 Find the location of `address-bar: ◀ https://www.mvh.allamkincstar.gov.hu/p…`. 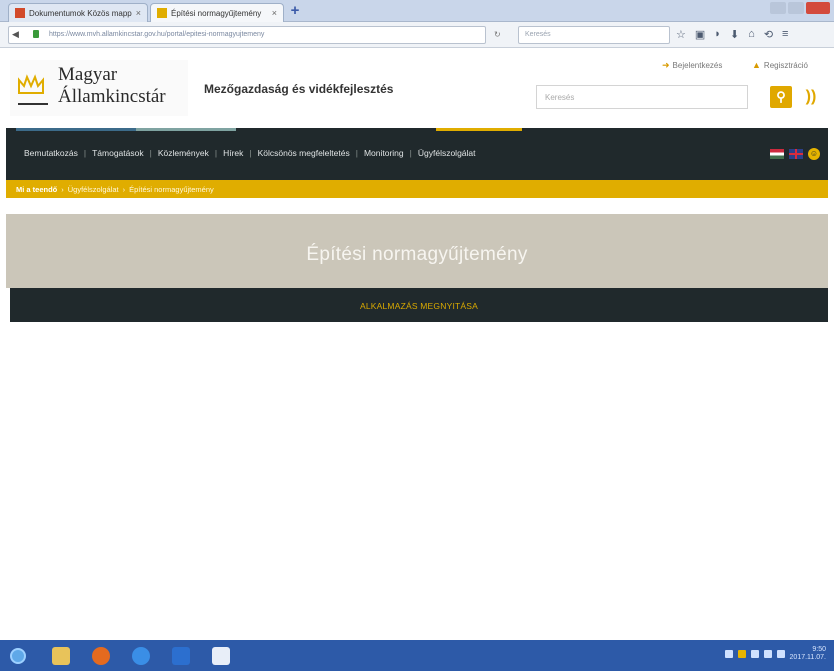

address-bar: ◀ https://www.mvh.allamkincstar.gov.hu/p… is located at coordinates (247, 35).